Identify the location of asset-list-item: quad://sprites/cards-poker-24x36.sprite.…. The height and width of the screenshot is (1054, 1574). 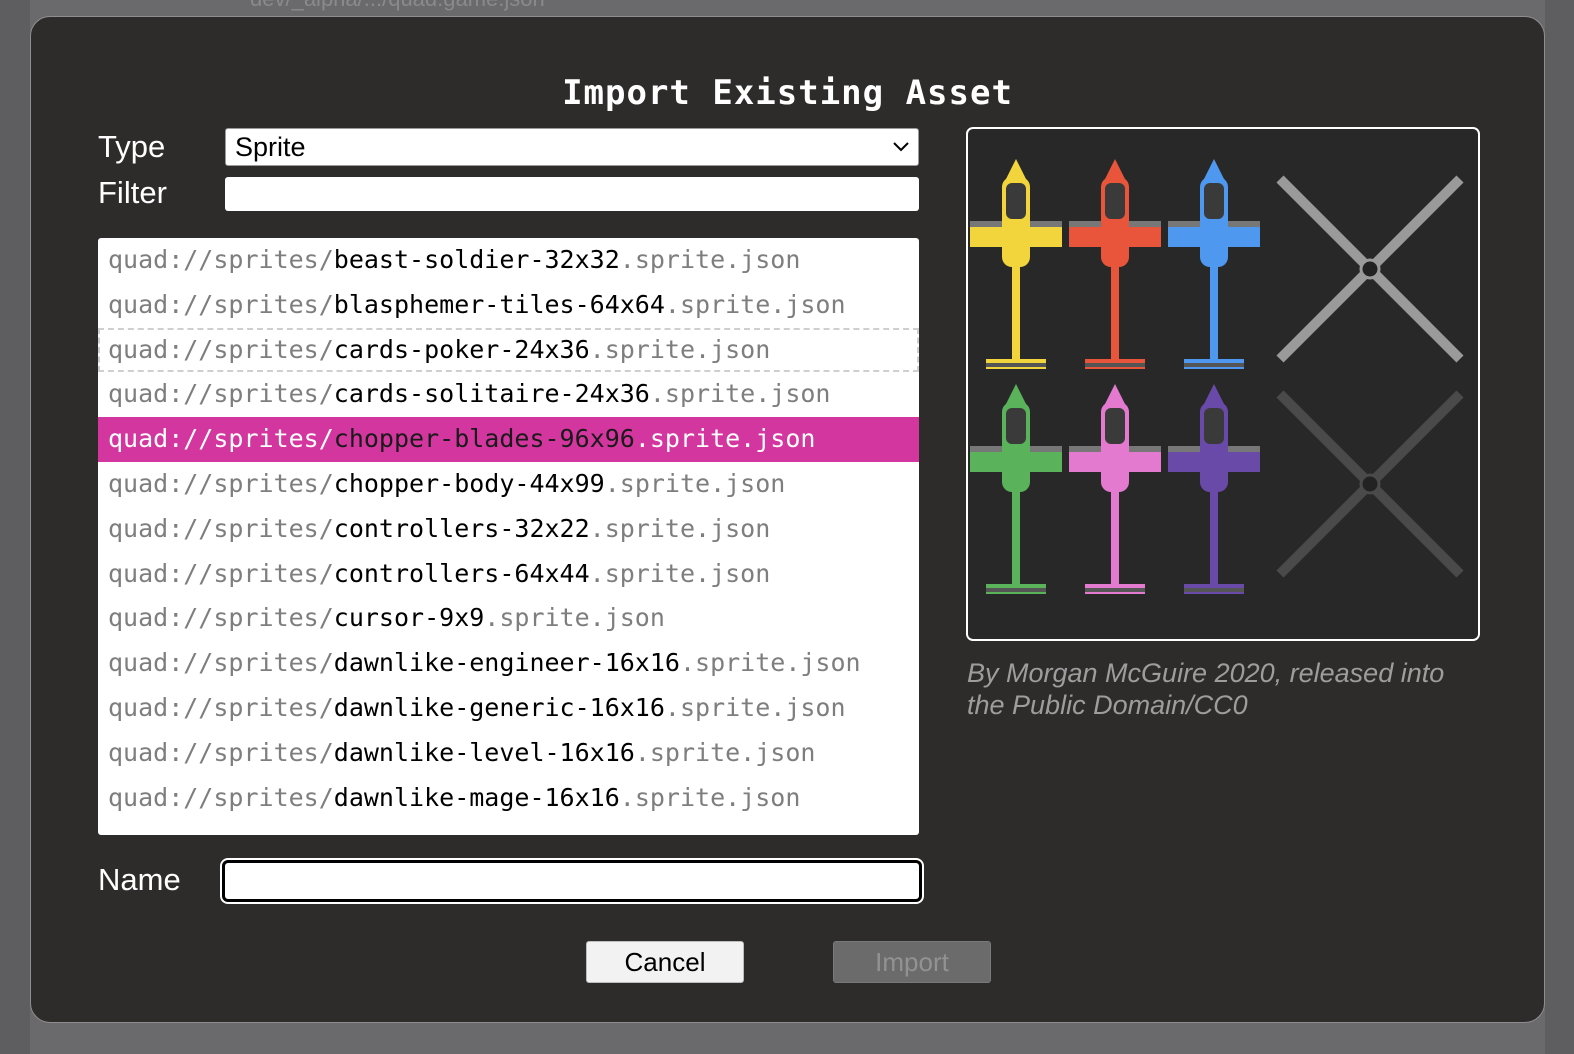
(508, 350).